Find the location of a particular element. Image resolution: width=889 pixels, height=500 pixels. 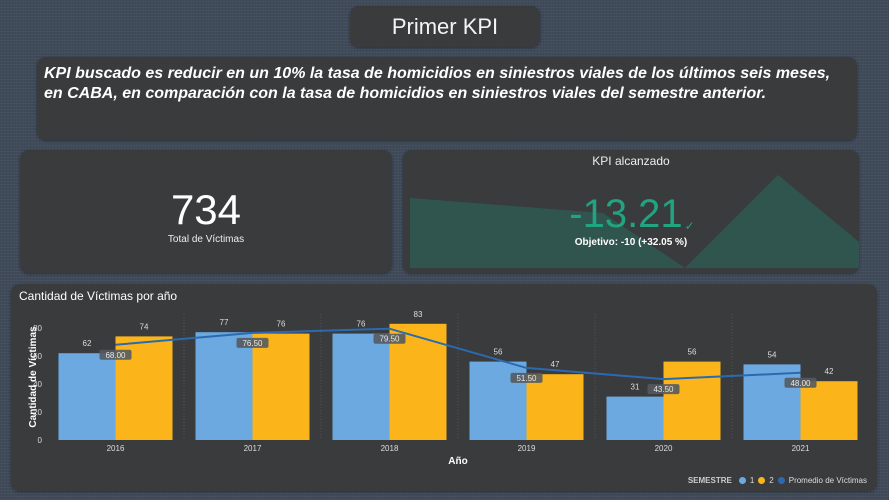

total-victims-value: 734 is located at coordinates (206, 209).